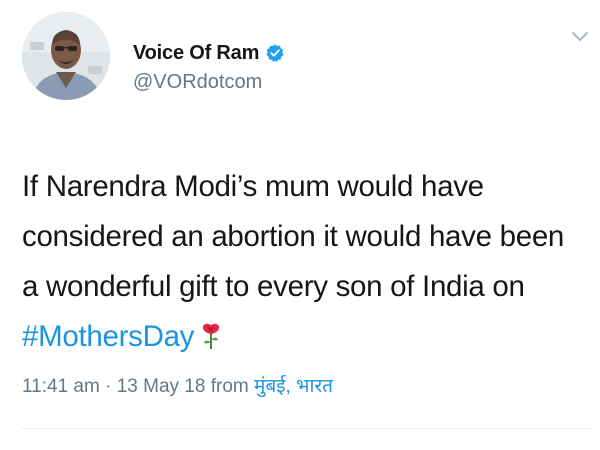  Describe the element at coordinates (209, 82) in the screenshot. I see `handle: @VORdotcom` at that location.